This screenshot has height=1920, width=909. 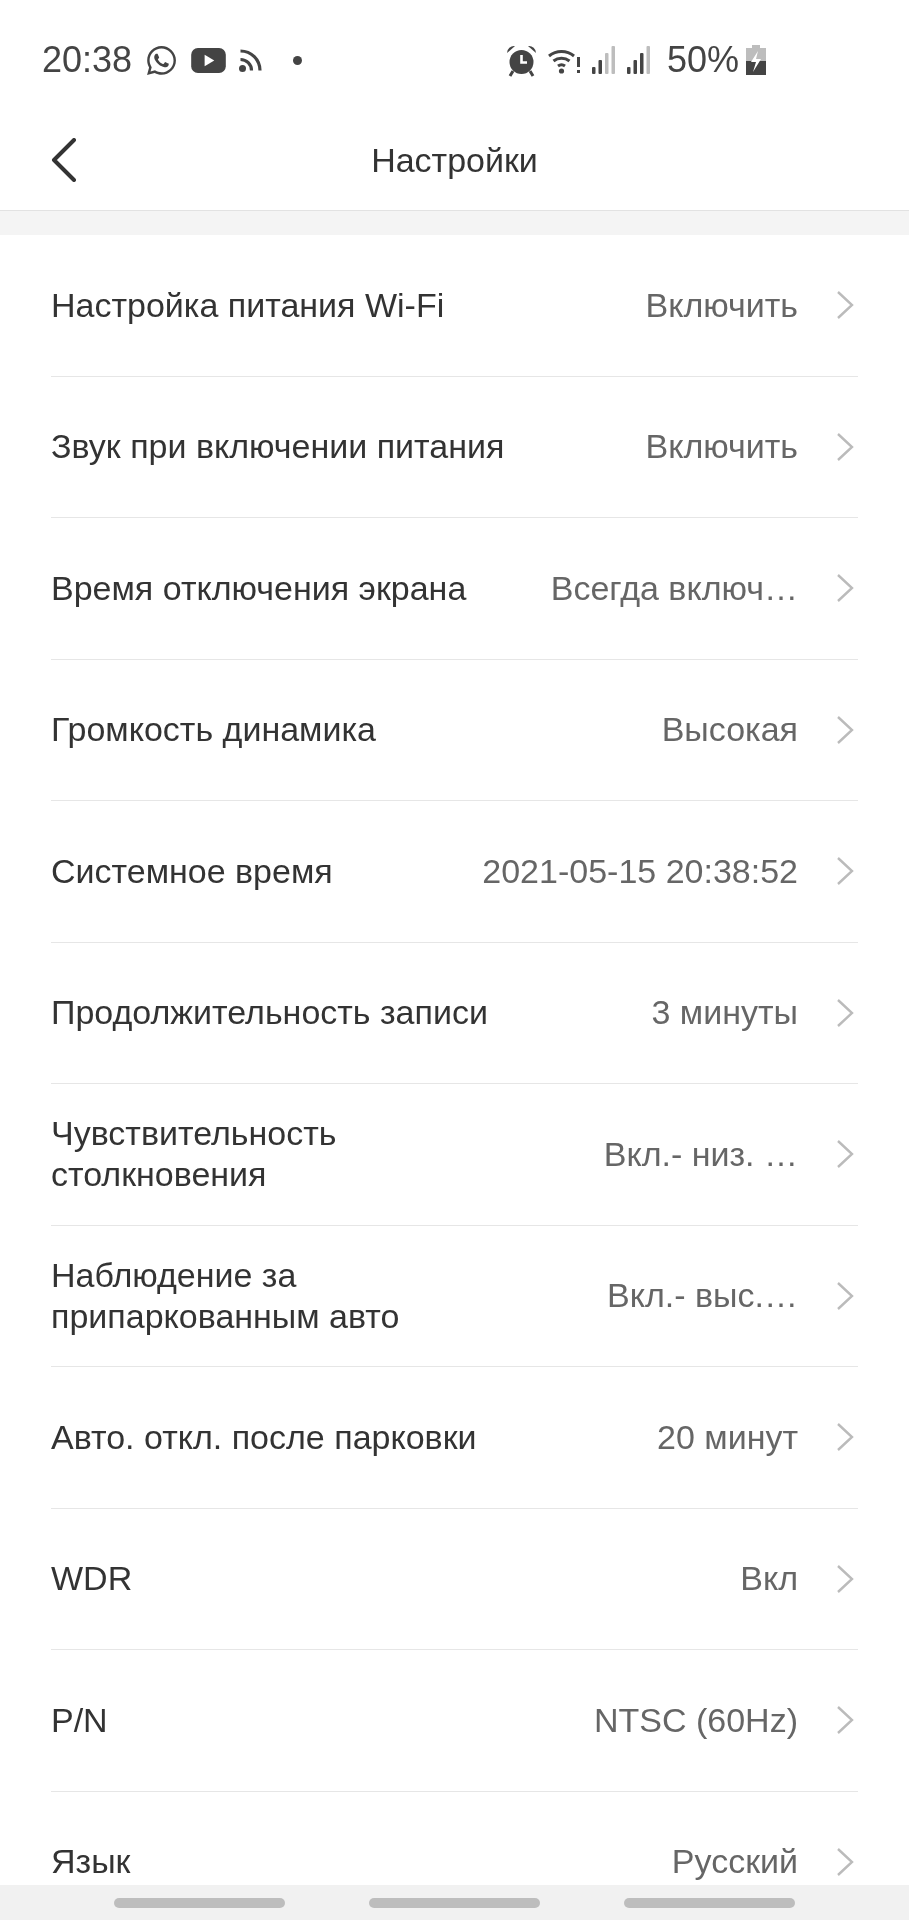 I want to click on setting-value: NTSC (60Hz), so click(x=695, y=1720).